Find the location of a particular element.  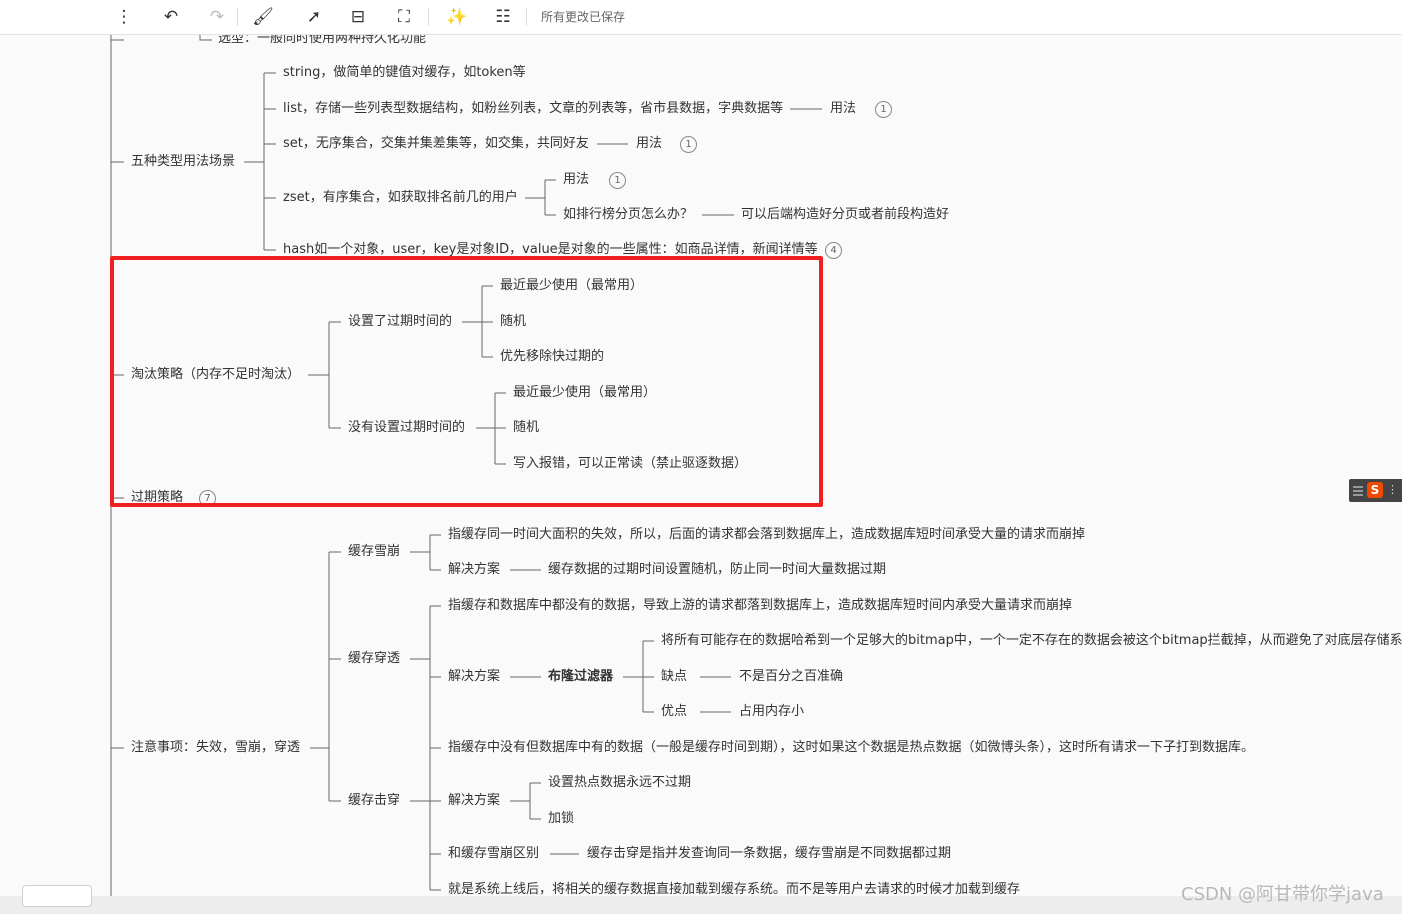

node-cache-breakdown: 缓存击穿 is located at coordinates (374, 801).